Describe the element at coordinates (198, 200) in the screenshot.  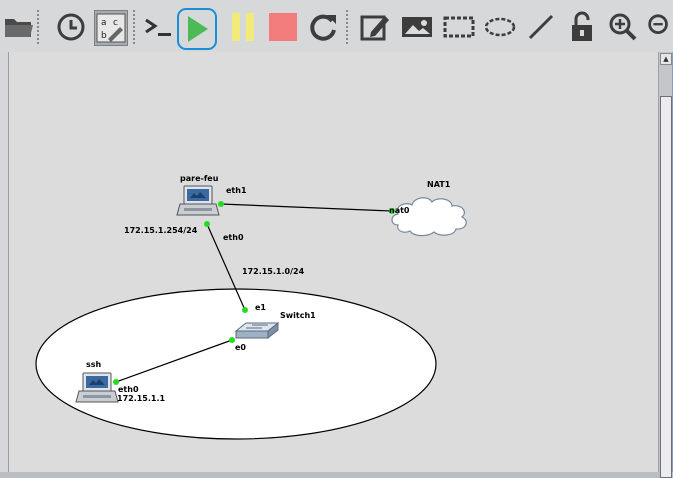
I see `firewall-node` at that location.